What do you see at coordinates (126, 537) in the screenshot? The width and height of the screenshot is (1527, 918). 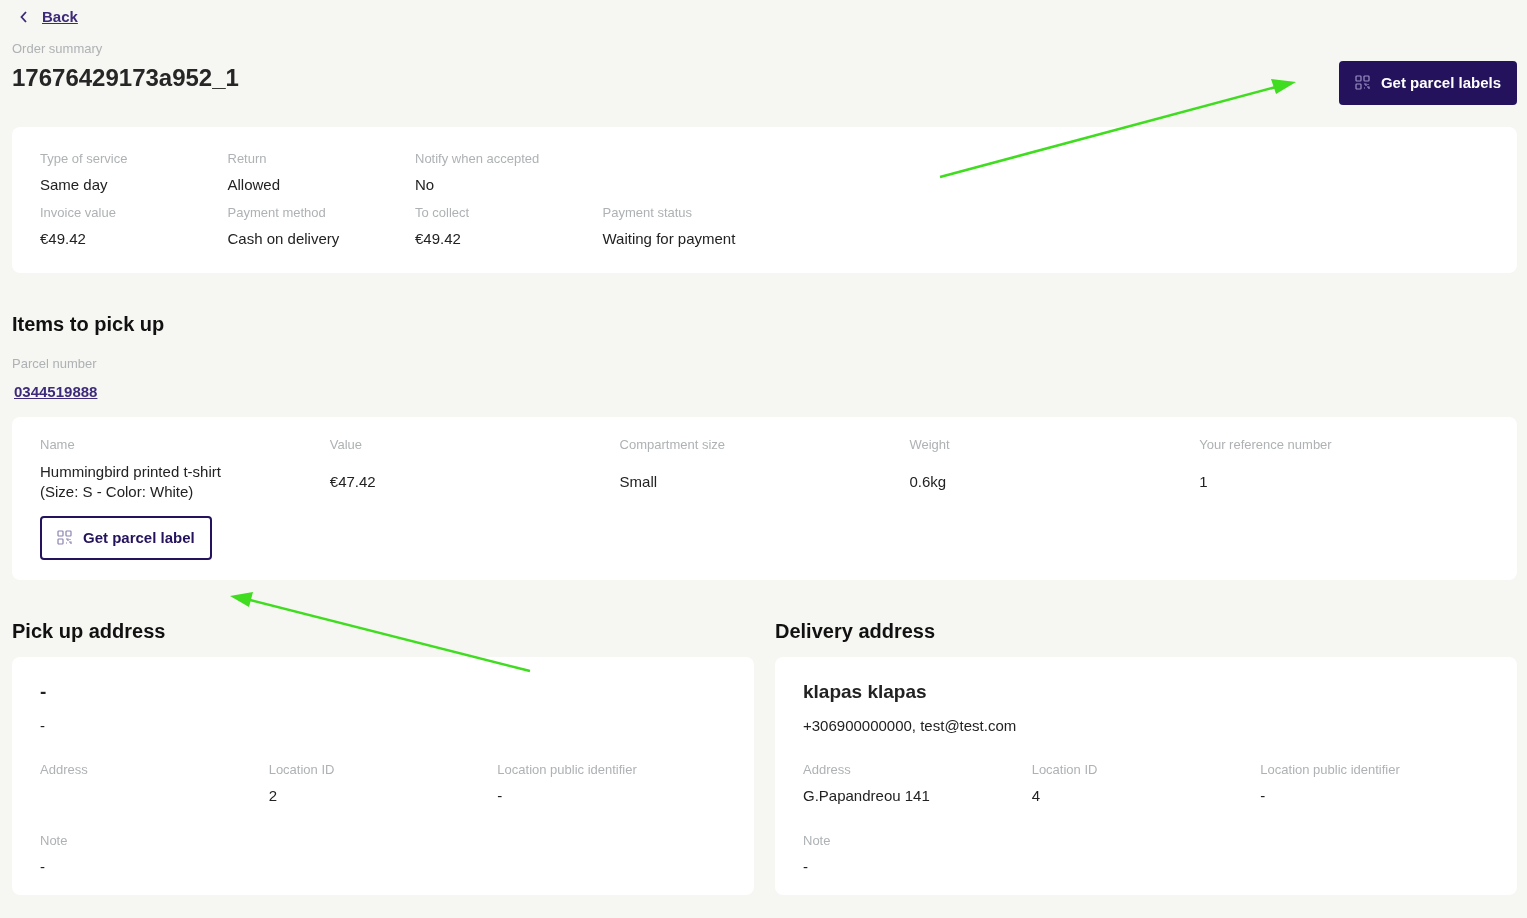 I see `get-parcel-label-button: Get parcel label` at bounding box center [126, 537].